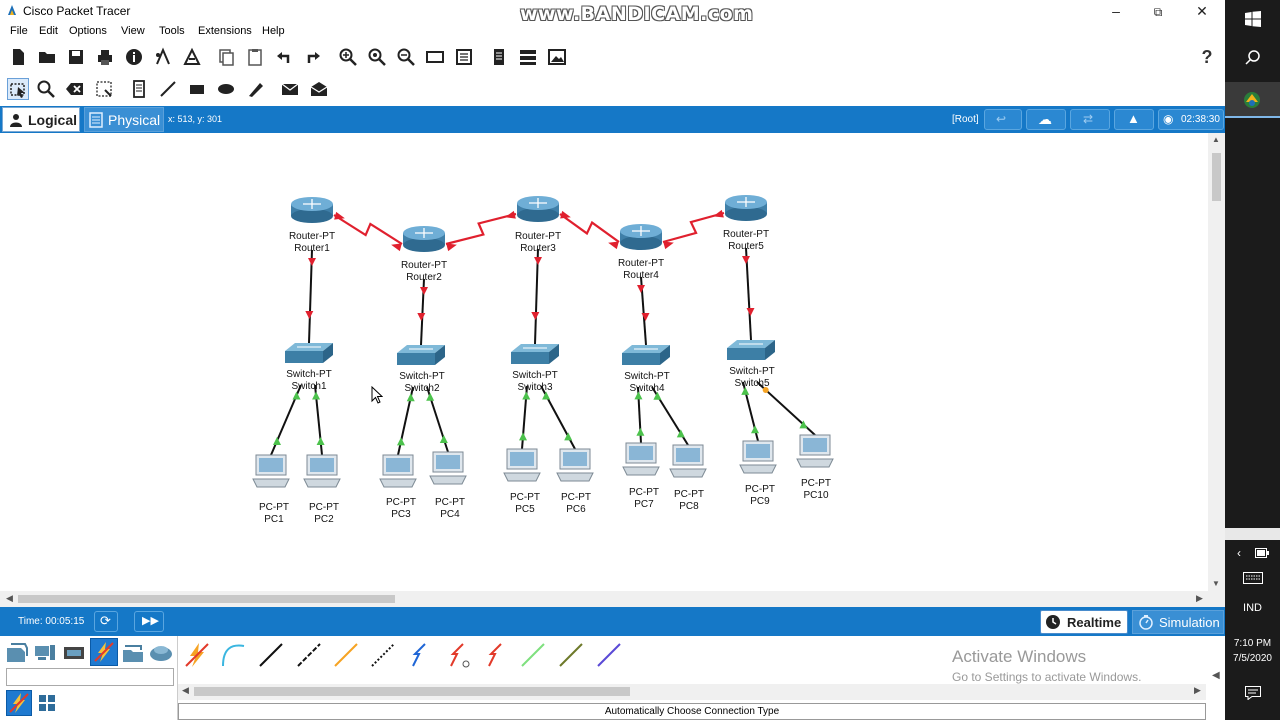 This screenshot has height=720, width=1280. Describe the element at coordinates (133, 653) in the screenshot. I see `miscellaneous-category-icon` at that location.